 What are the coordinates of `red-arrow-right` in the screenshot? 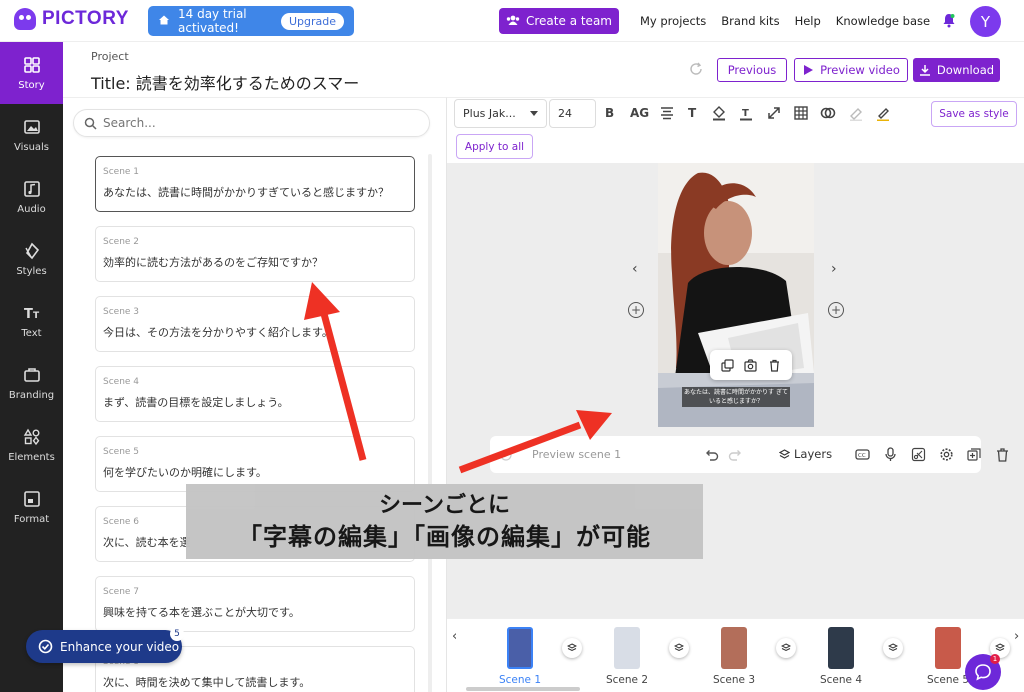 It's located at (520, 447).